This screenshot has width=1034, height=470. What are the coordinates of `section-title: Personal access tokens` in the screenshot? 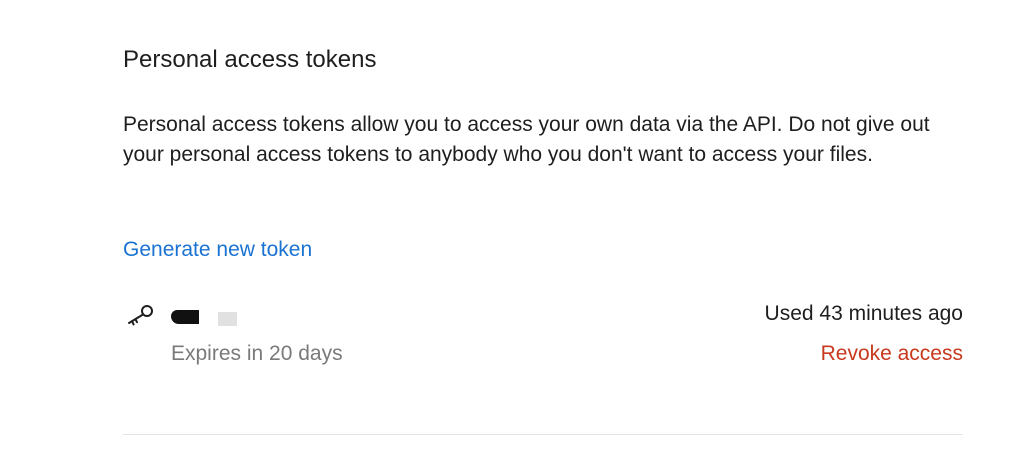 It's located at (250, 59).